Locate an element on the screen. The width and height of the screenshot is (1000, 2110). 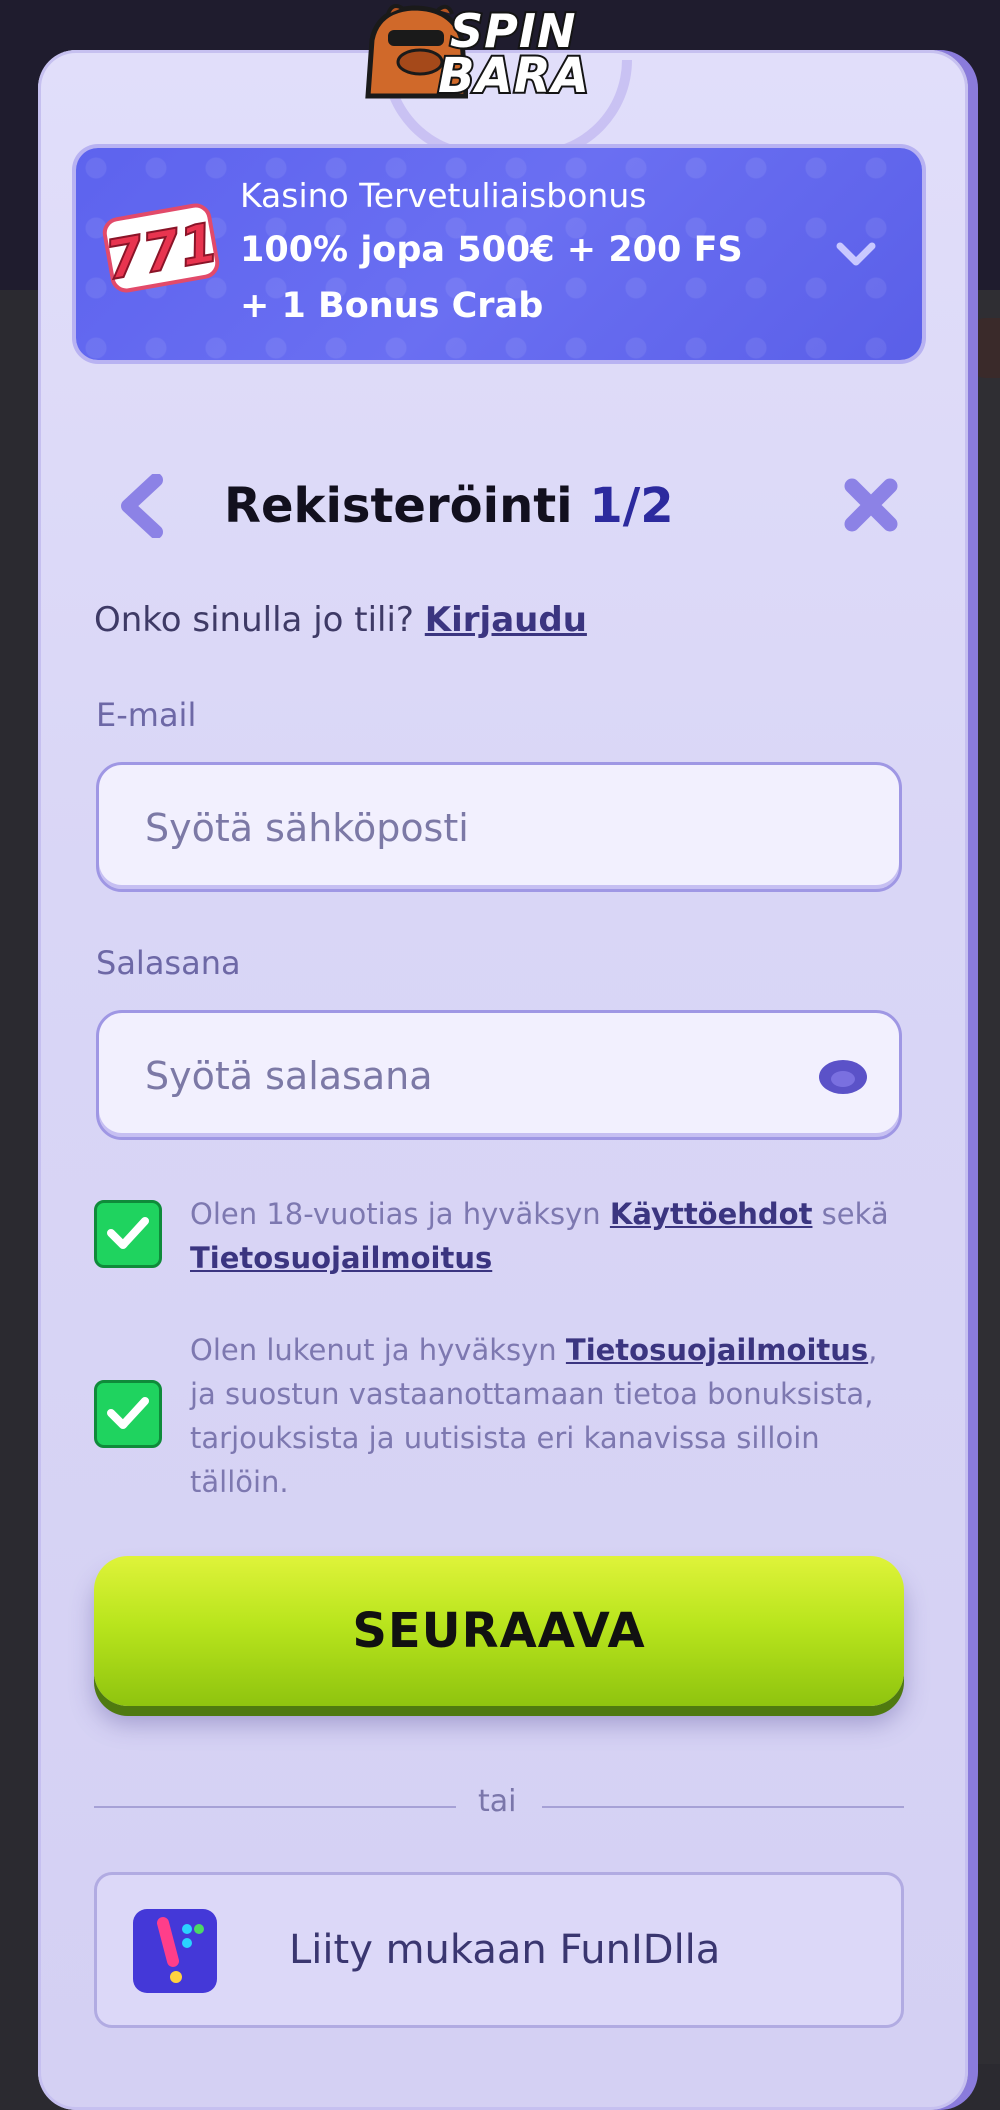
funid-logo-icon is located at coordinates (175, 1951).